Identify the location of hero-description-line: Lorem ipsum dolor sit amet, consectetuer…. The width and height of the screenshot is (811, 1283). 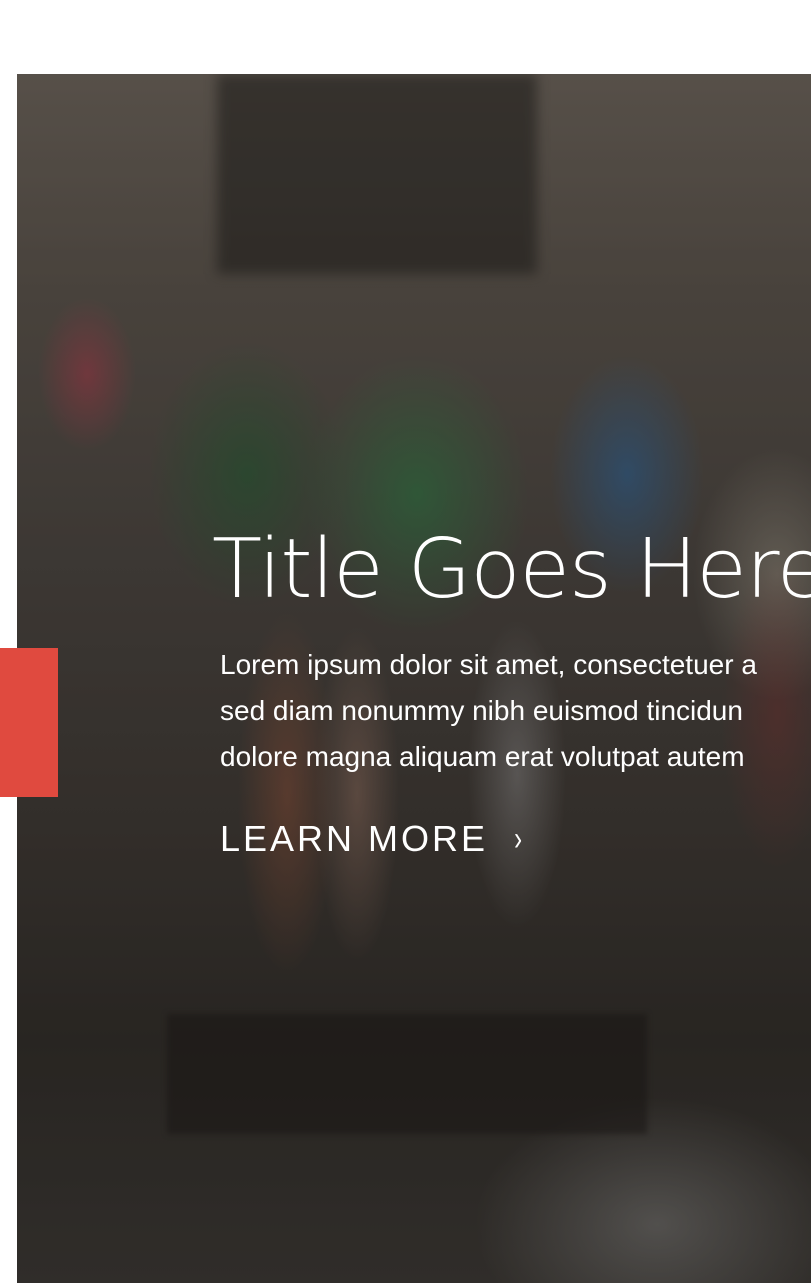
(488, 664).